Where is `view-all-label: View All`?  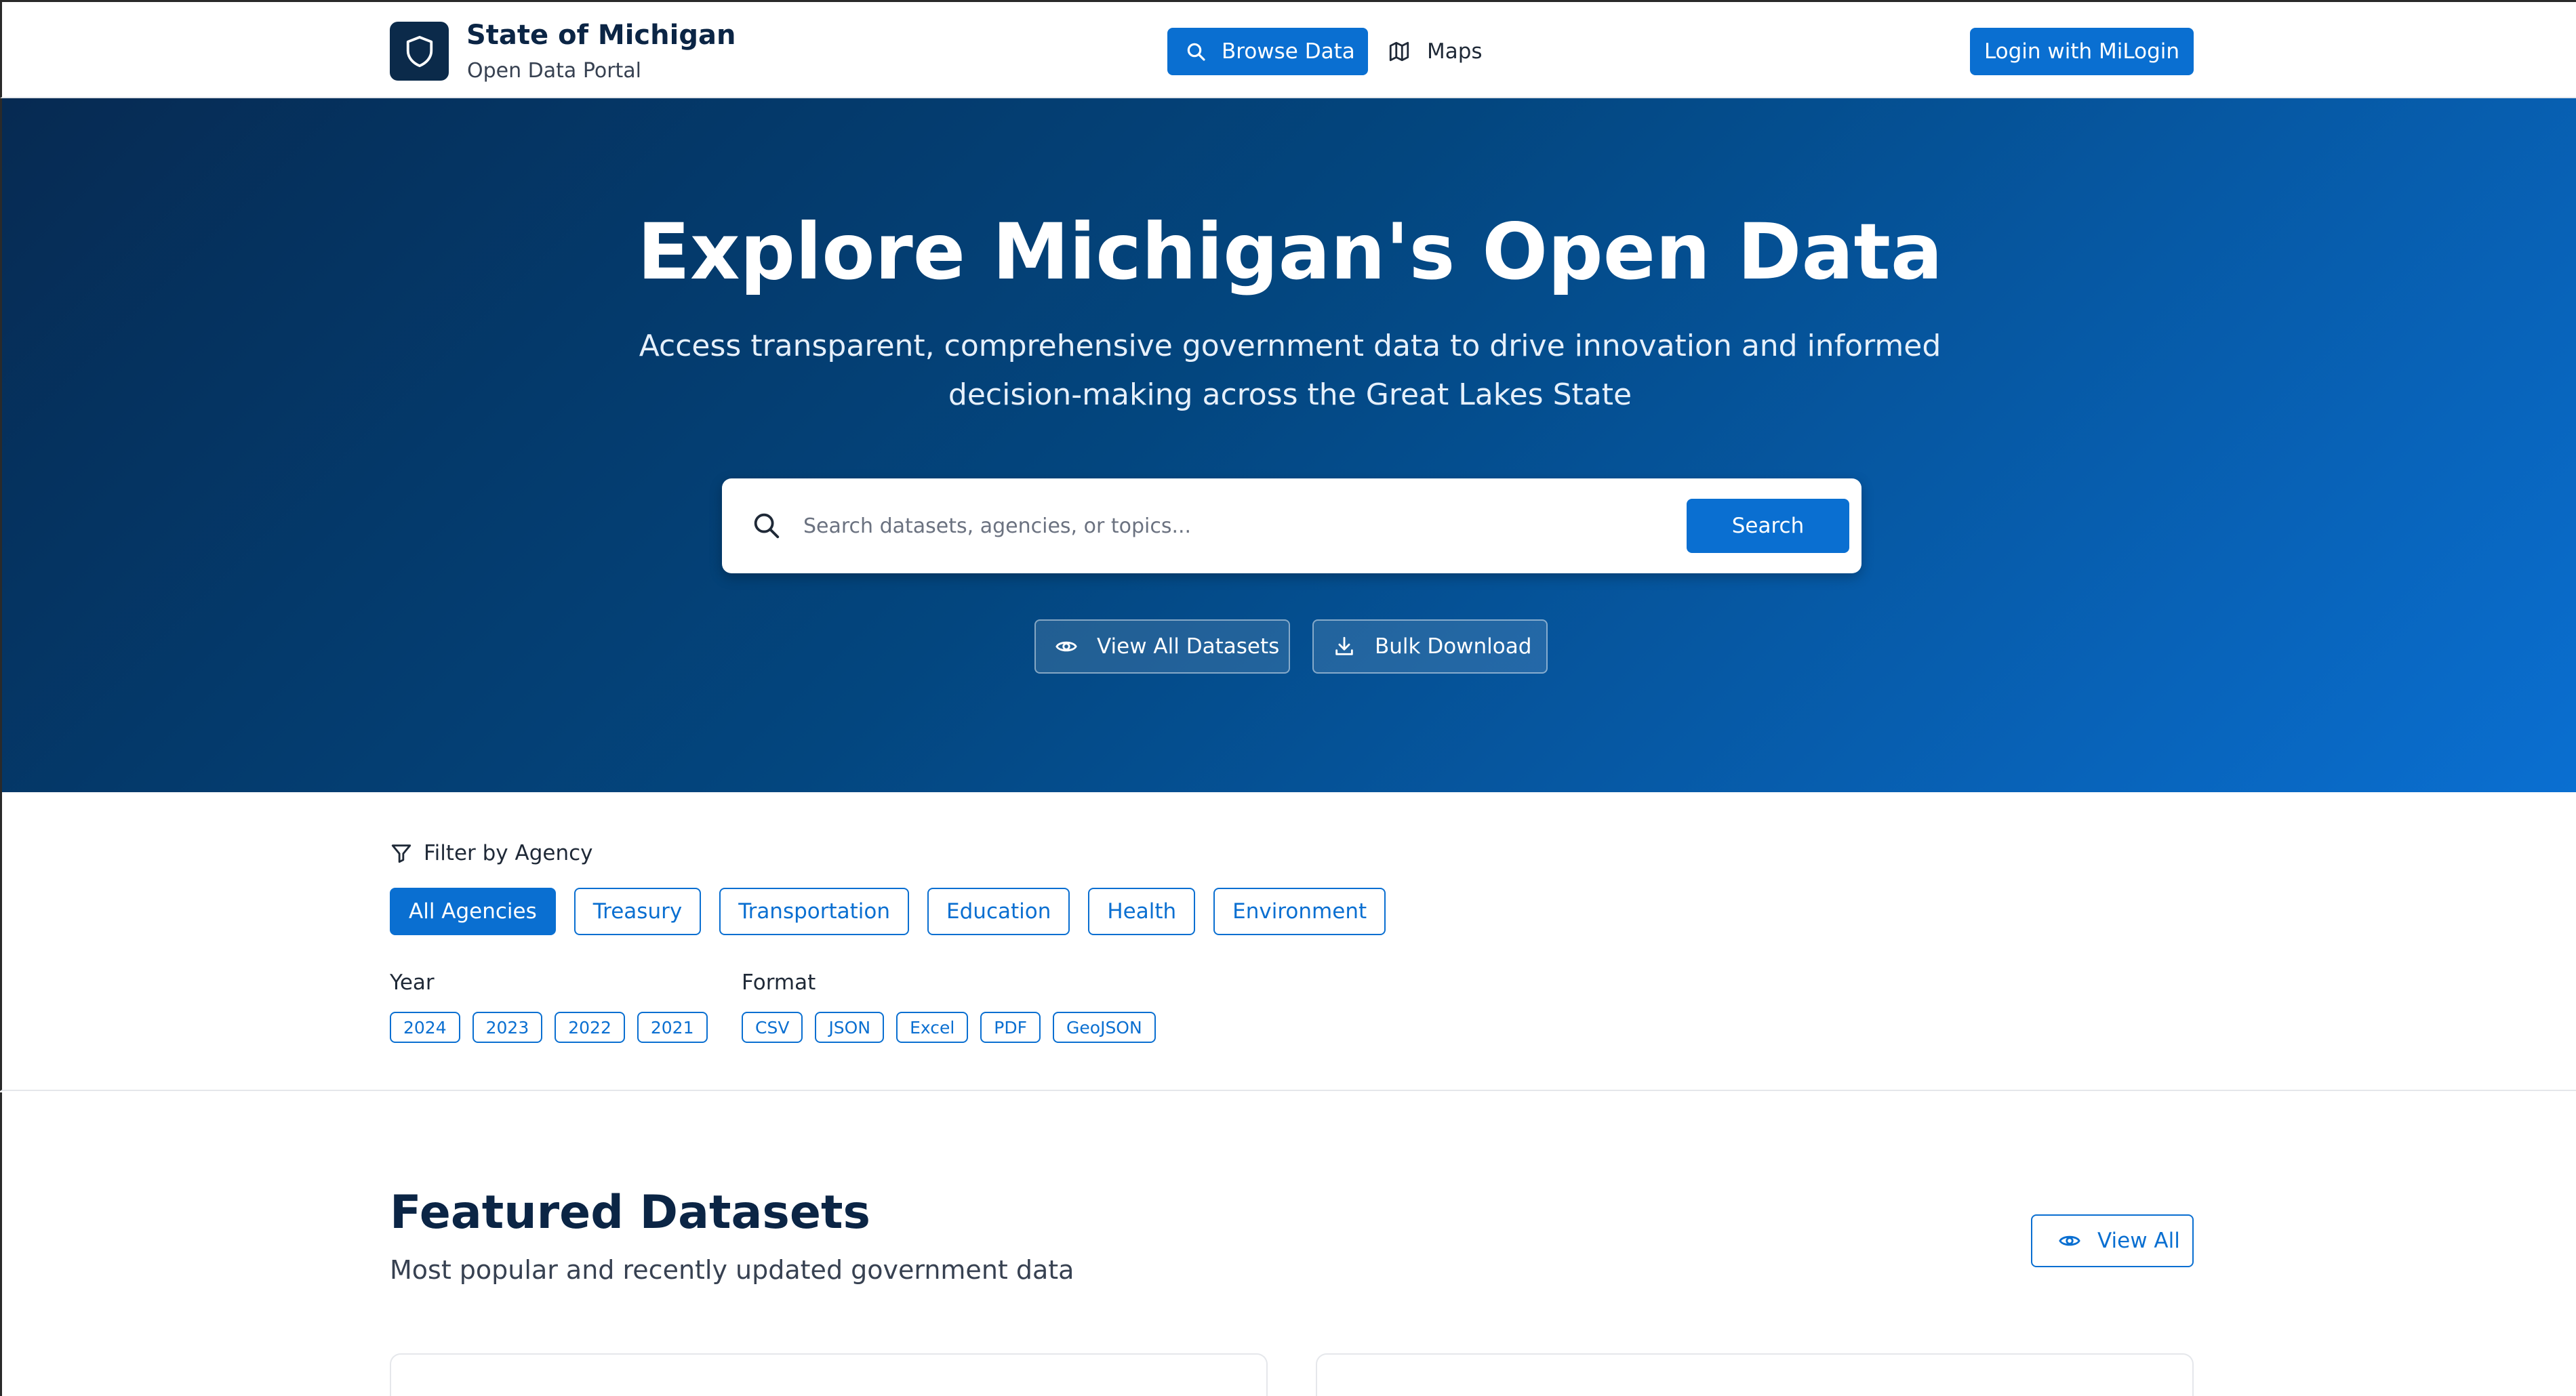
view-all-label: View All is located at coordinates (2138, 1241).